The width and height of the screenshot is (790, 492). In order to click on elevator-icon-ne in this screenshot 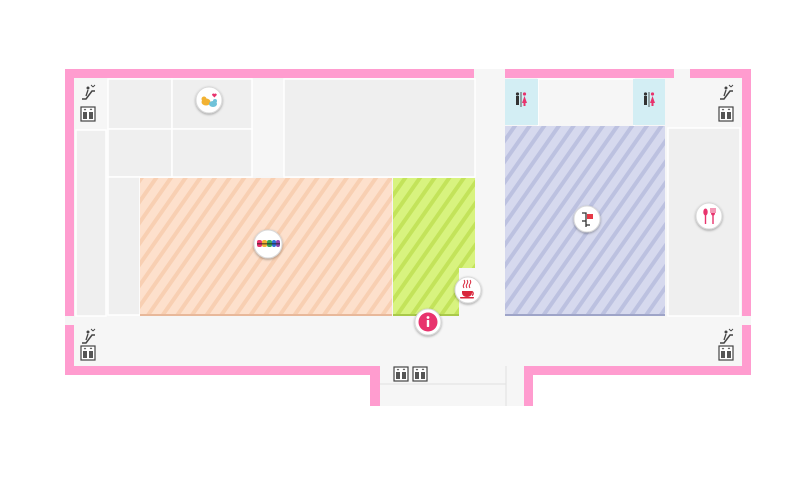, I will do `click(726, 114)`.